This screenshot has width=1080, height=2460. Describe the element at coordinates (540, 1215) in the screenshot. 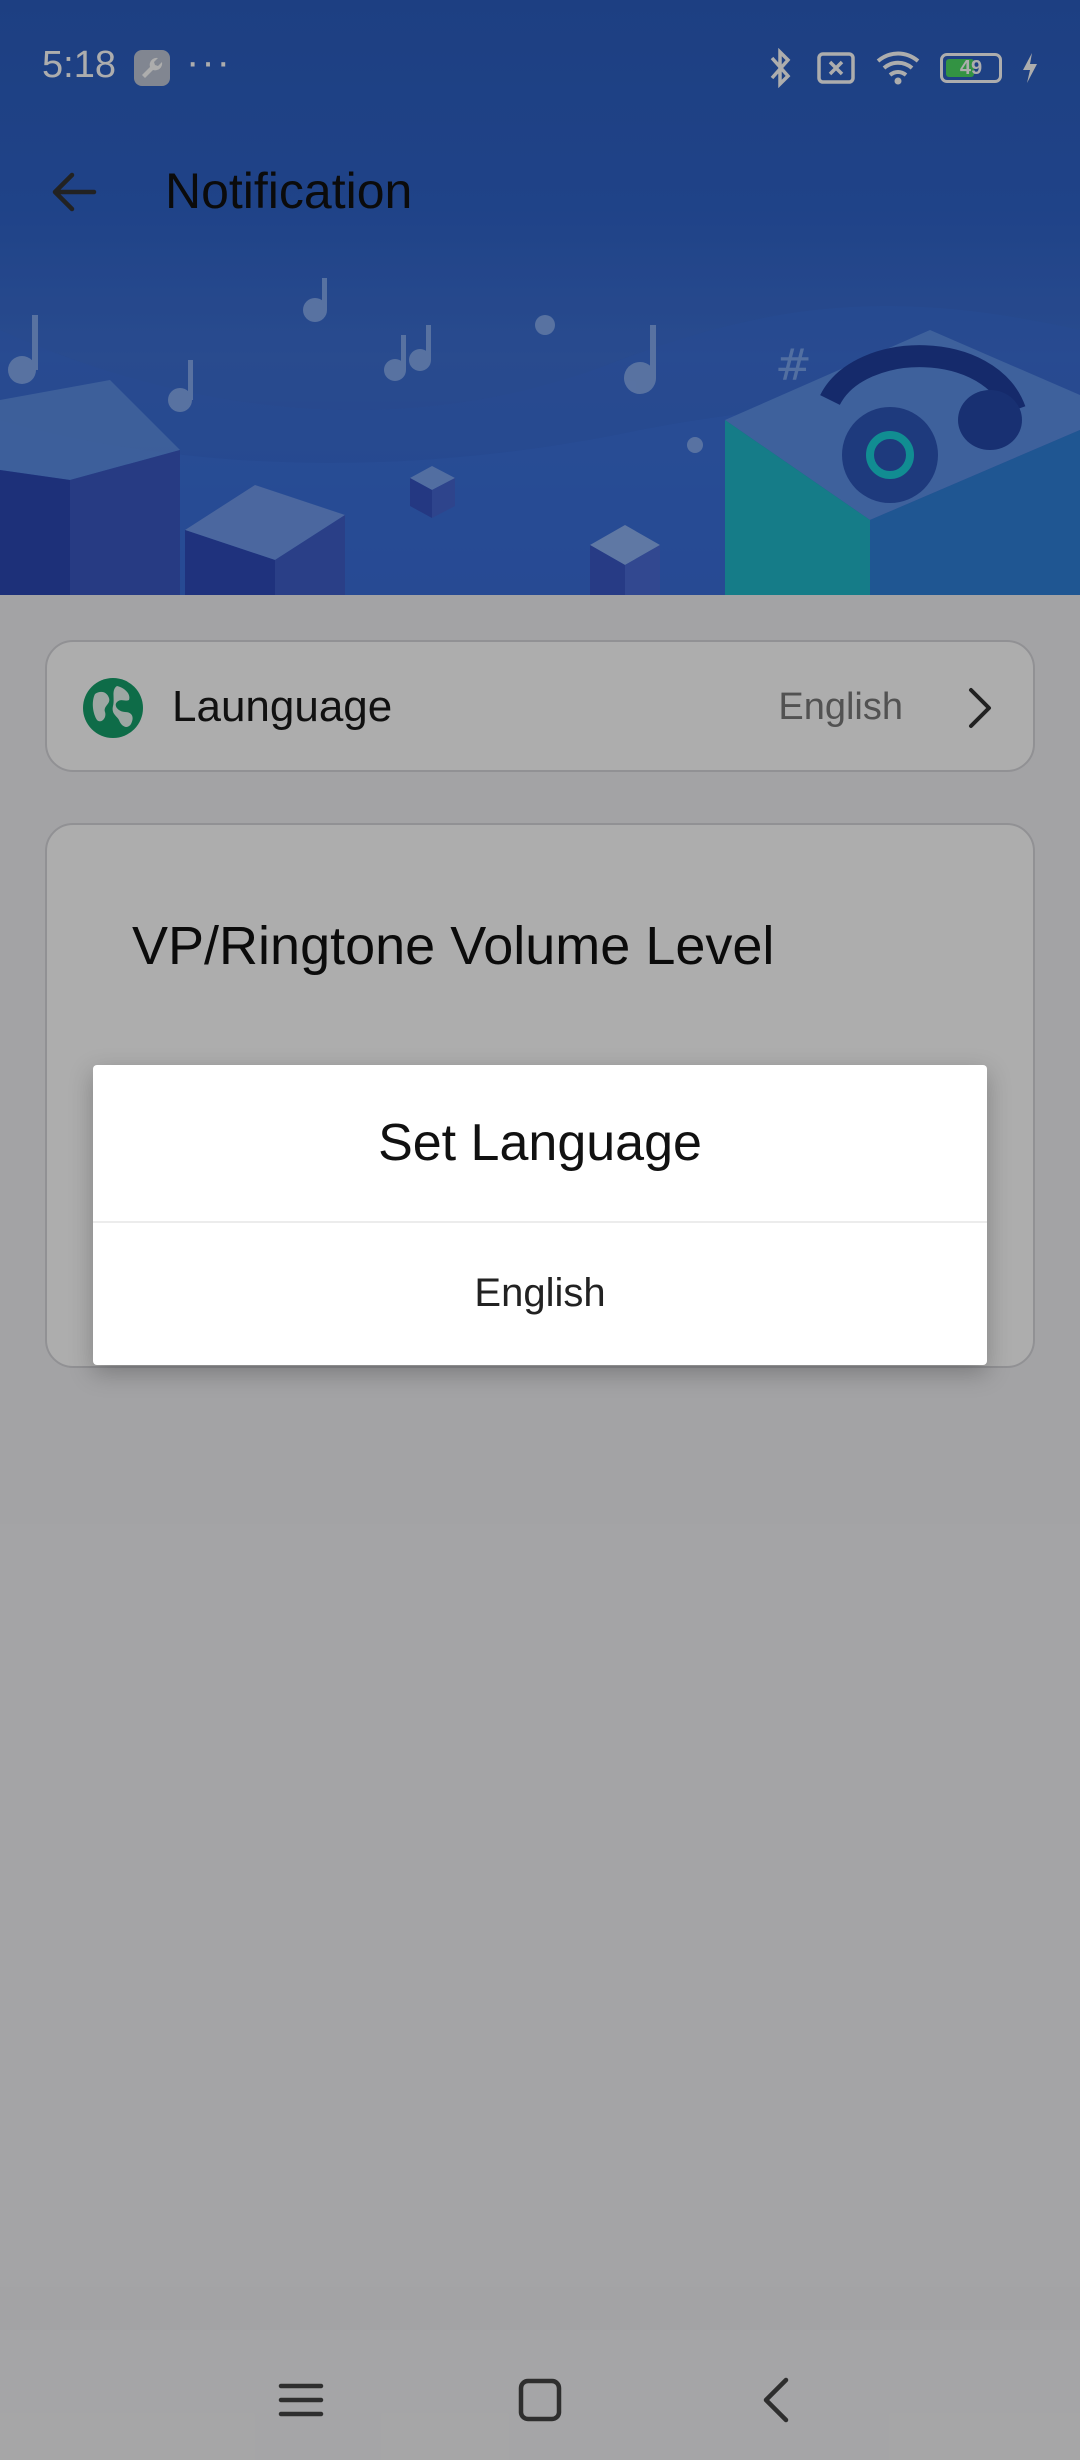

I see `set-language-dialog: Set Language English` at that location.